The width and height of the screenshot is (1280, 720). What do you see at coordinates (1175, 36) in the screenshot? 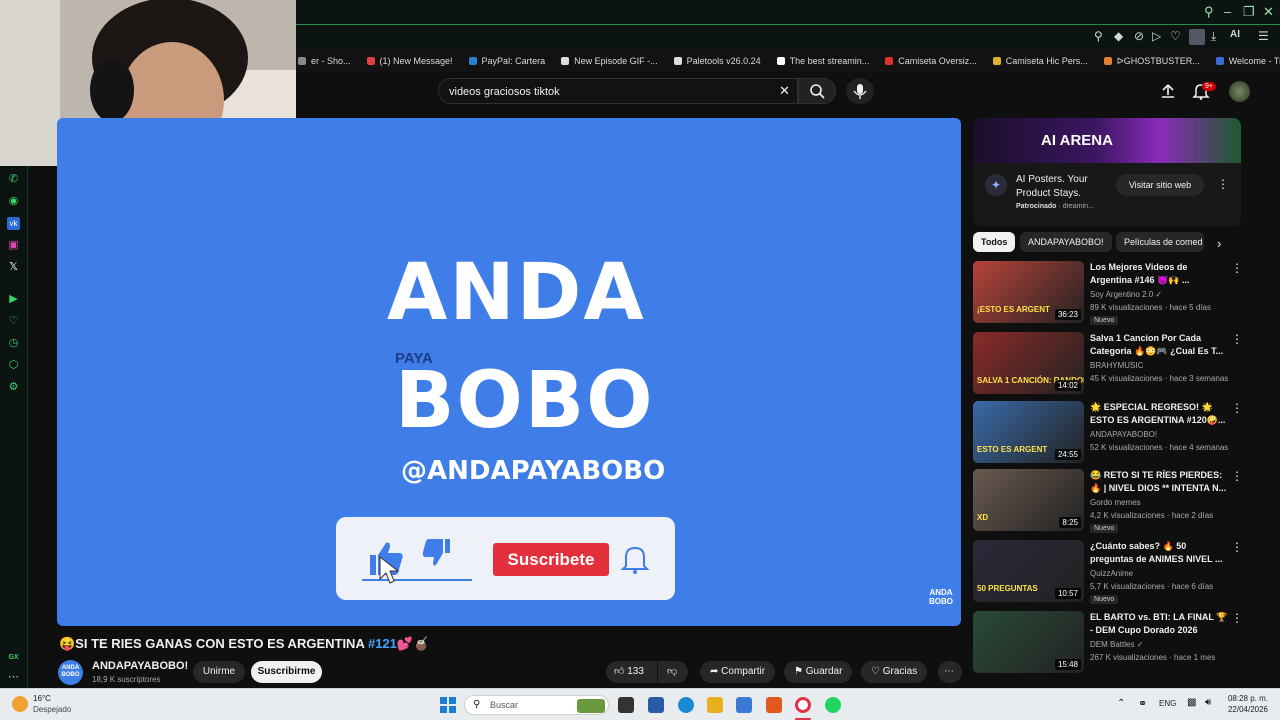
I see `heart-icon: ♡` at bounding box center [1175, 36].